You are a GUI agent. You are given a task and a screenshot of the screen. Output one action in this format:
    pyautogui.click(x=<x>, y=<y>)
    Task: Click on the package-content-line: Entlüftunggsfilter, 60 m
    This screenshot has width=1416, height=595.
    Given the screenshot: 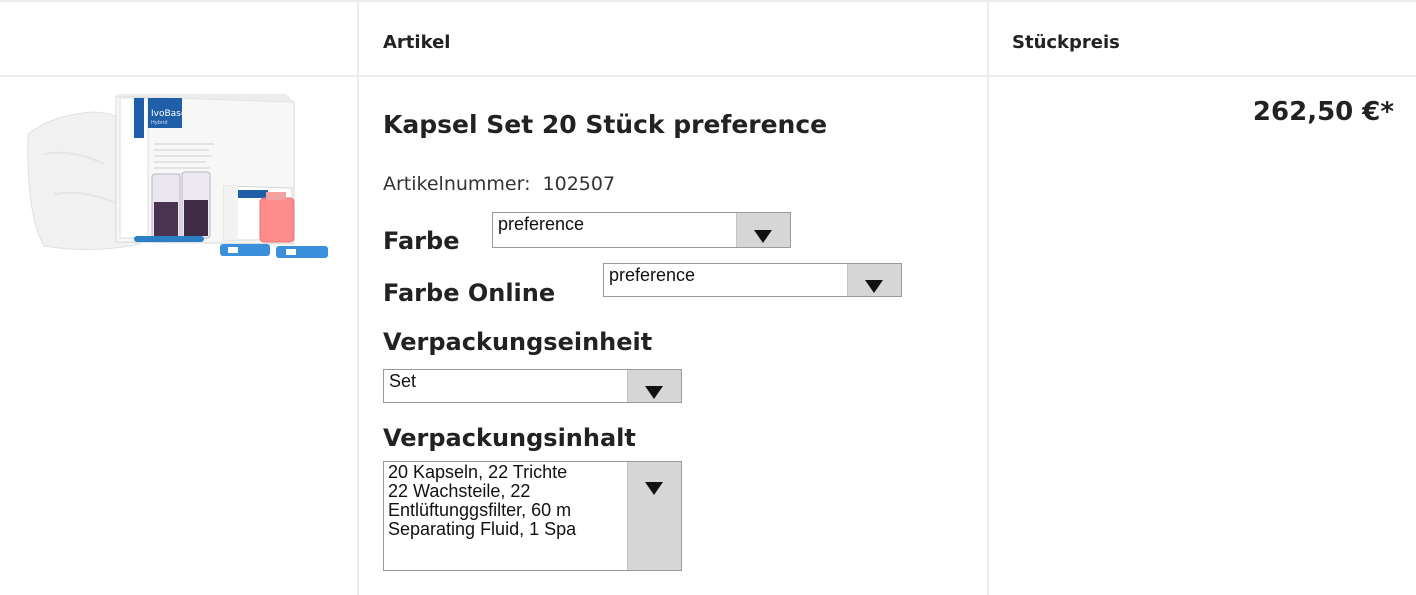 What is the action you would take?
    pyautogui.click(x=480, y=510)
    